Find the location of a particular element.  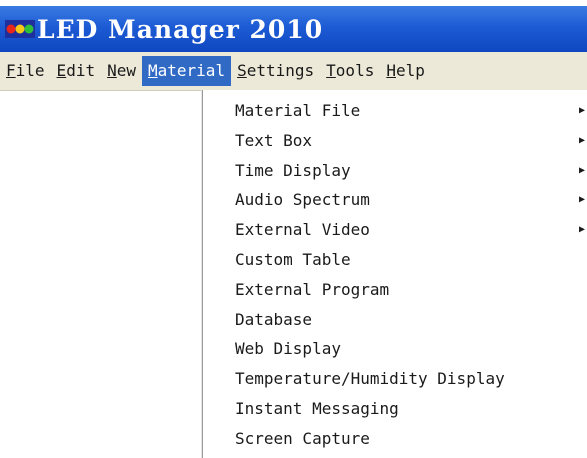

menu-material: Material is located at coordinates (187, 71).